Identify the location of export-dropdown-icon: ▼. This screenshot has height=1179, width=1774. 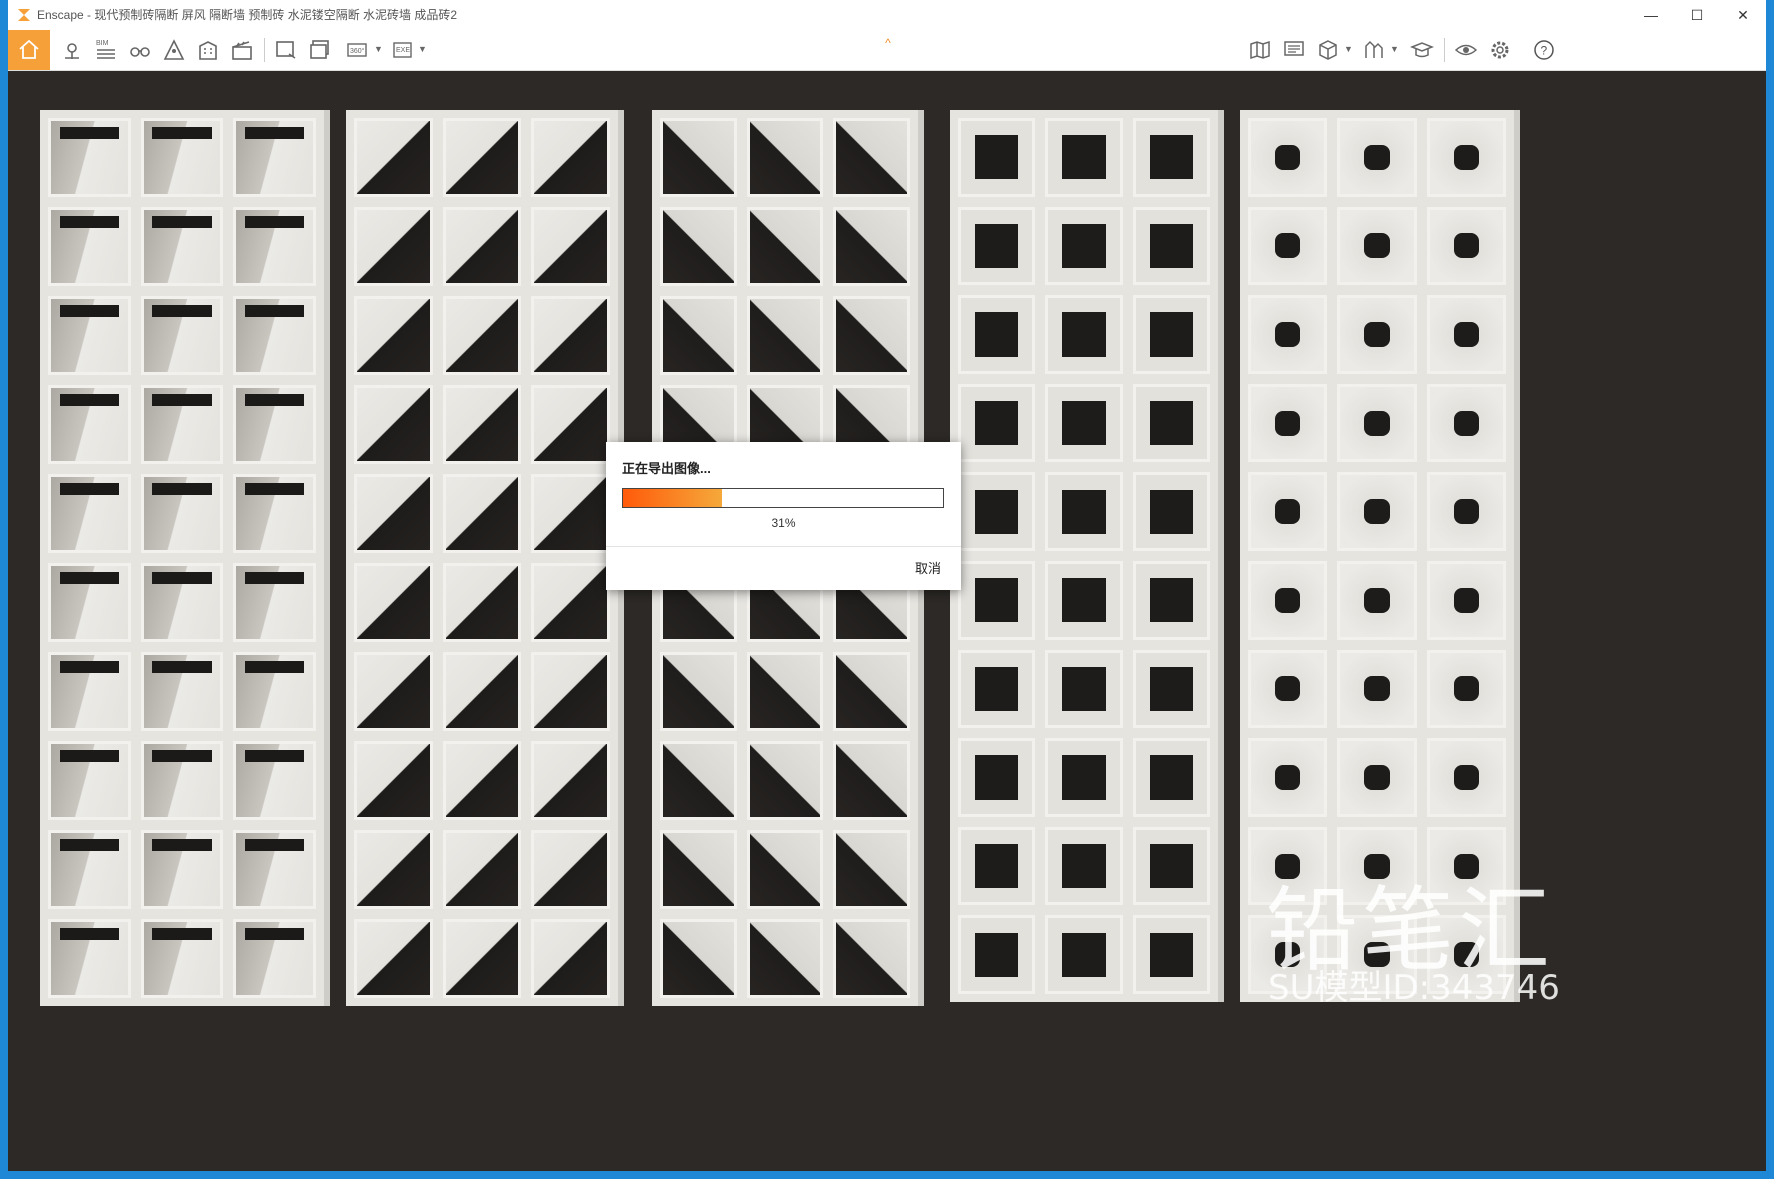
(422, 49).